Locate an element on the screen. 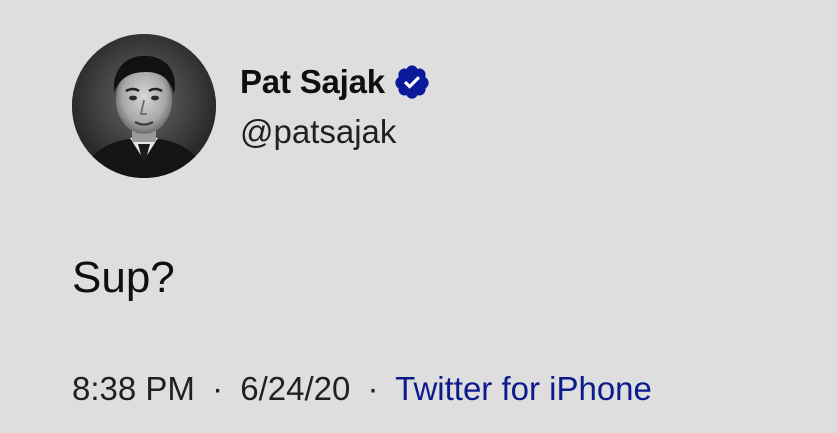  author-name-row: Pat Sajak is located at coordinates (335, 82).